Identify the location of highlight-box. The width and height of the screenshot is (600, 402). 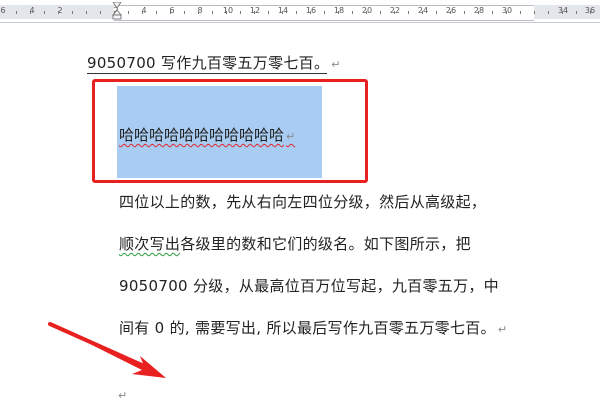
(230, 131).